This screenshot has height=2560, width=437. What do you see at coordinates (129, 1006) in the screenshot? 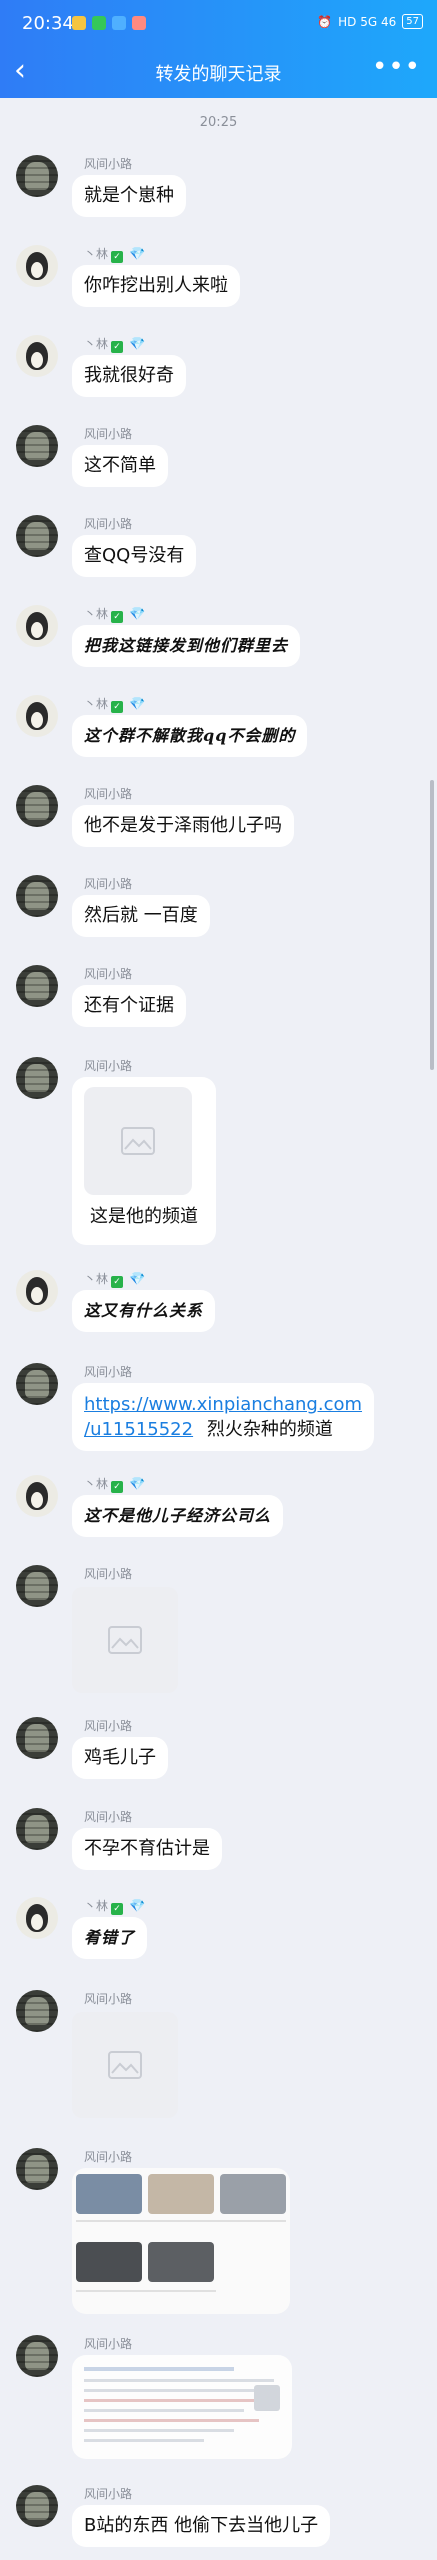
I see `message-bubble: 还有个证据` at bounding box center [129, 1006].